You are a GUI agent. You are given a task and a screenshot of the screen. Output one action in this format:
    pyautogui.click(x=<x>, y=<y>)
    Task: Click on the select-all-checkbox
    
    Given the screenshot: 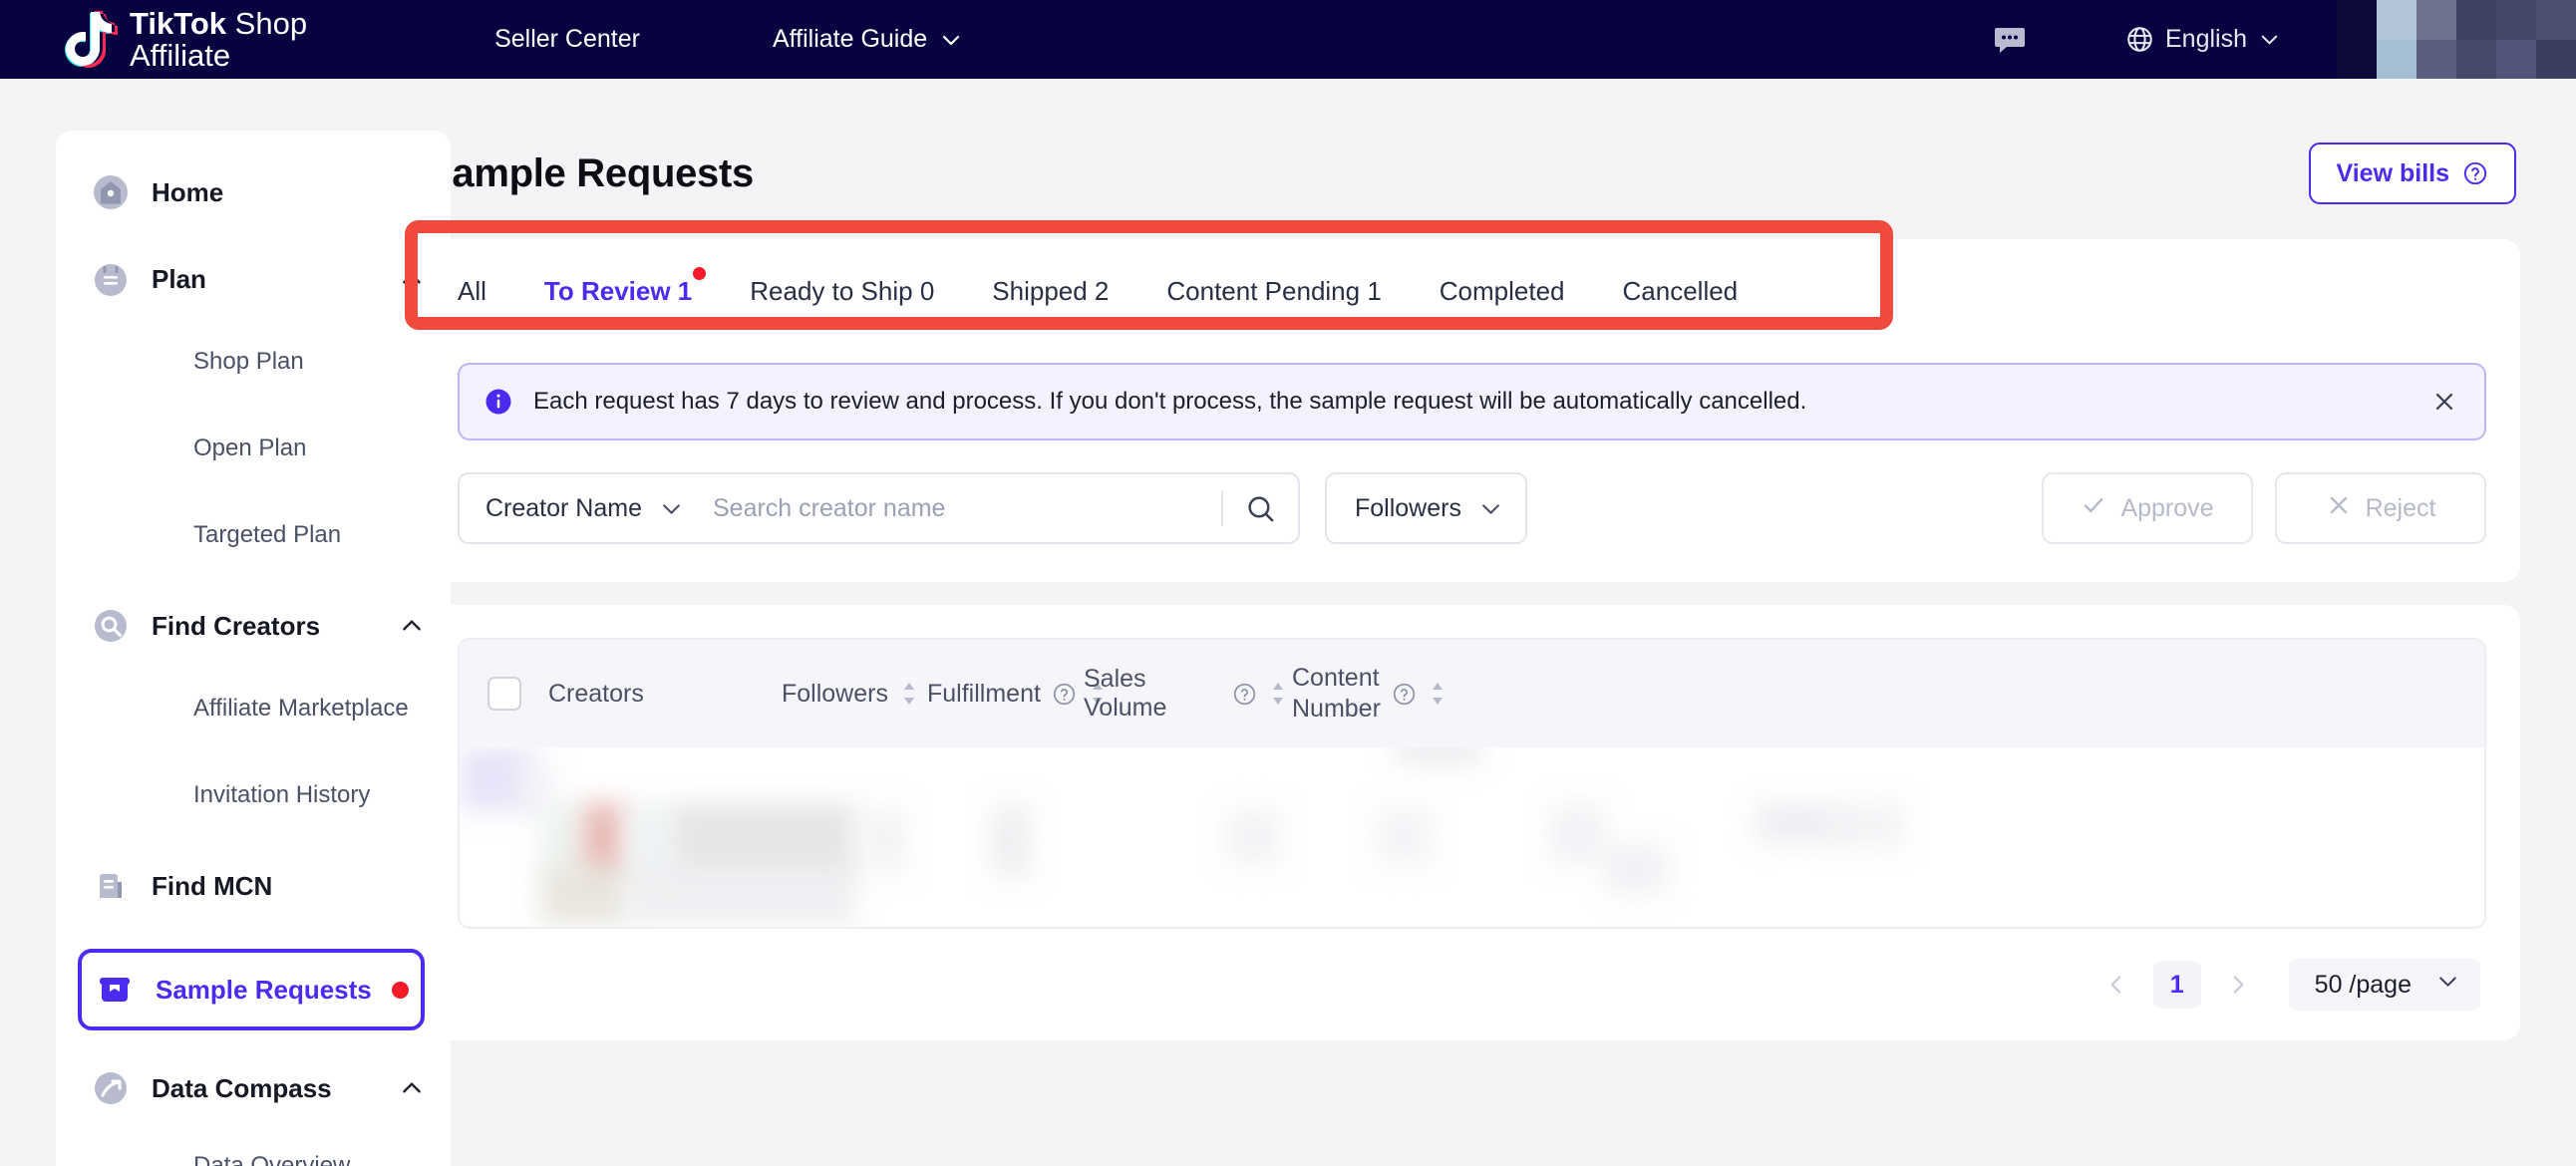 What is the action you would take?
    pyautogui.click(x=504, y=694)
    